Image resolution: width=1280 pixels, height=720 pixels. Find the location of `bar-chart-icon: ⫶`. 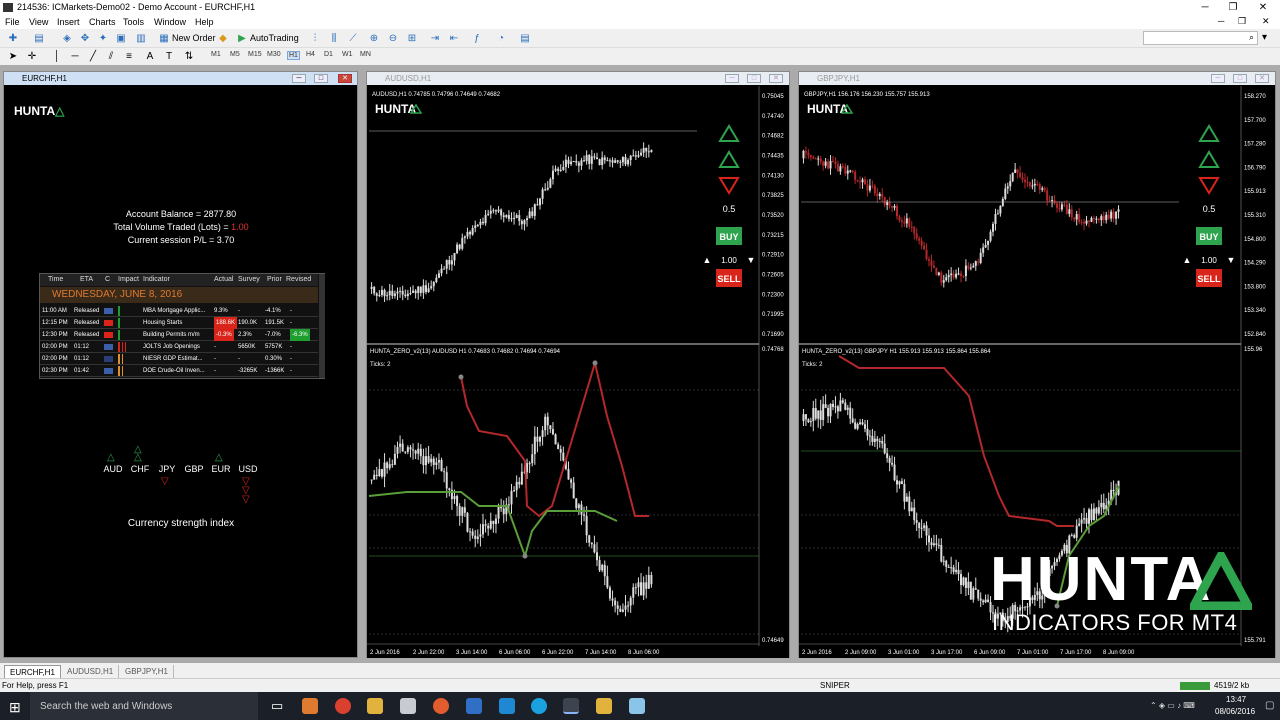

bar-chart-icon: ⫶ is located at coordinates (315, 38).